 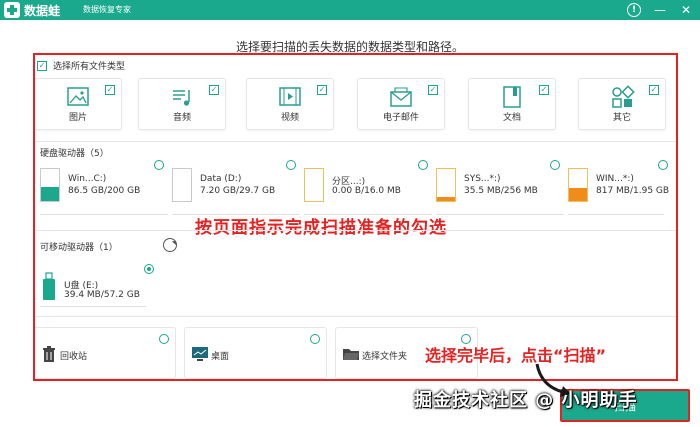 I want to click on type-label: 音频, so click(x=181, y=118).